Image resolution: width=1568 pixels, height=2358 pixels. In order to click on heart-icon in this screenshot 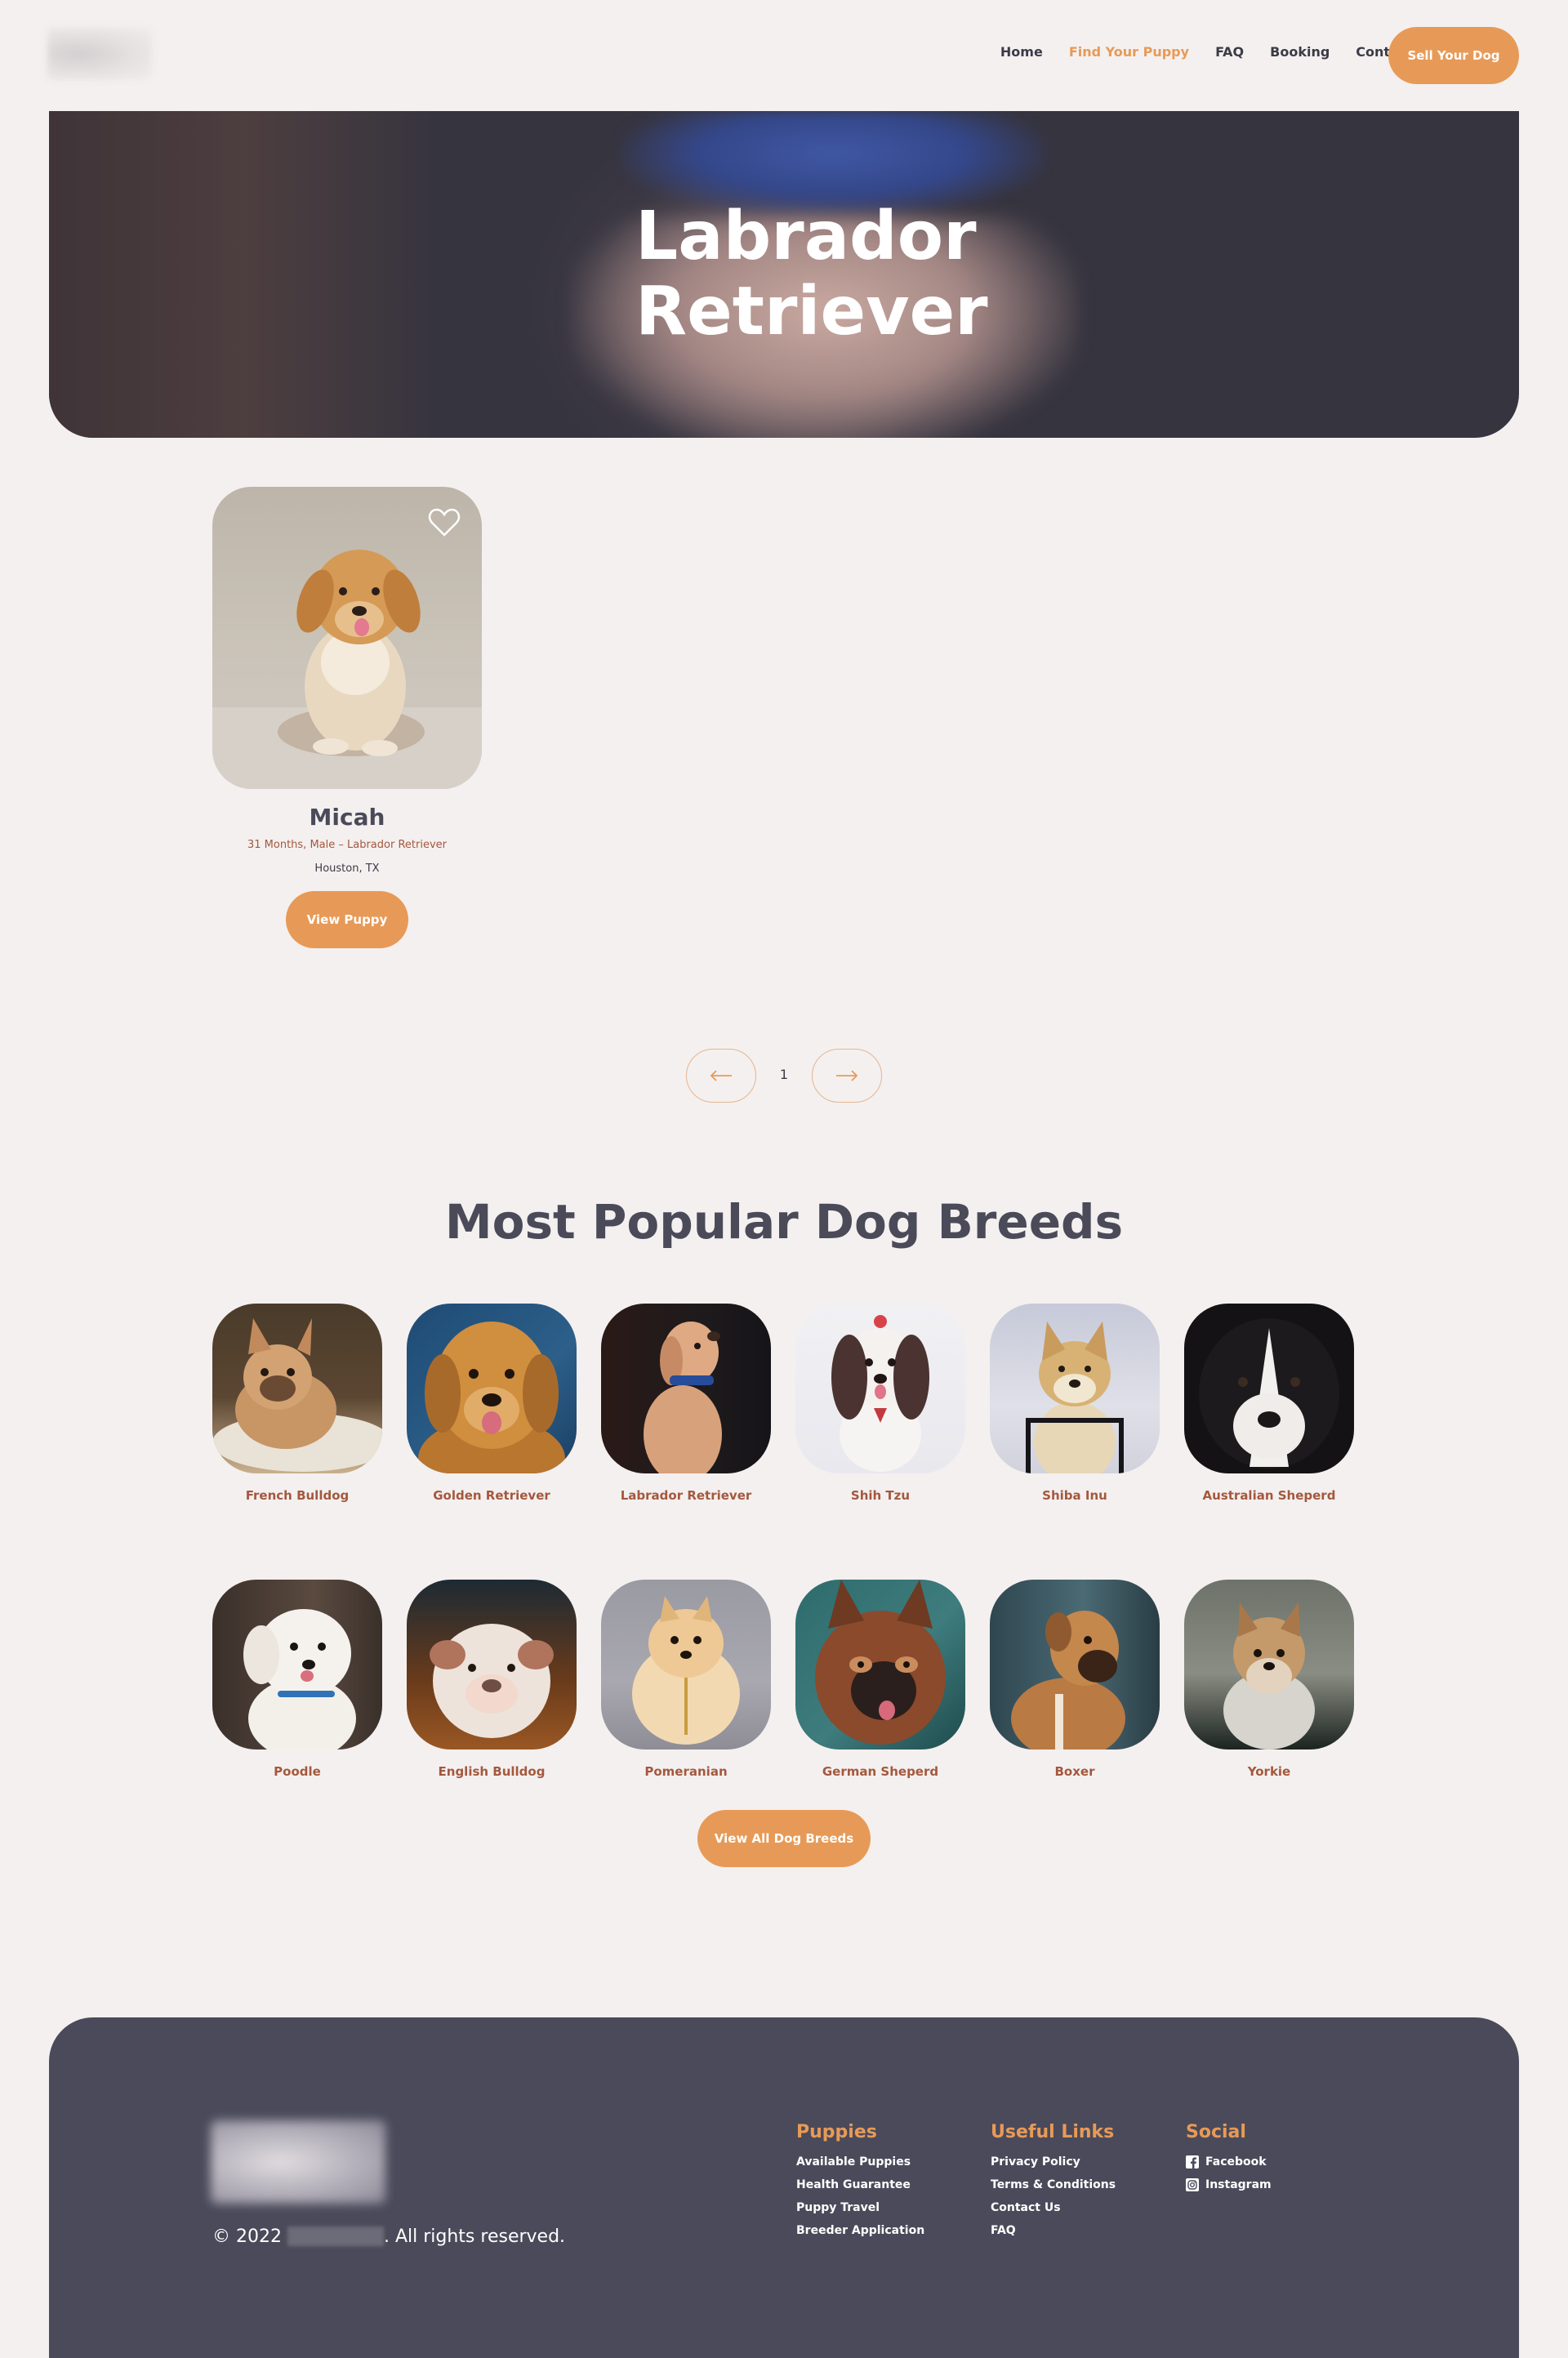, I will do `click(445, 522)`.